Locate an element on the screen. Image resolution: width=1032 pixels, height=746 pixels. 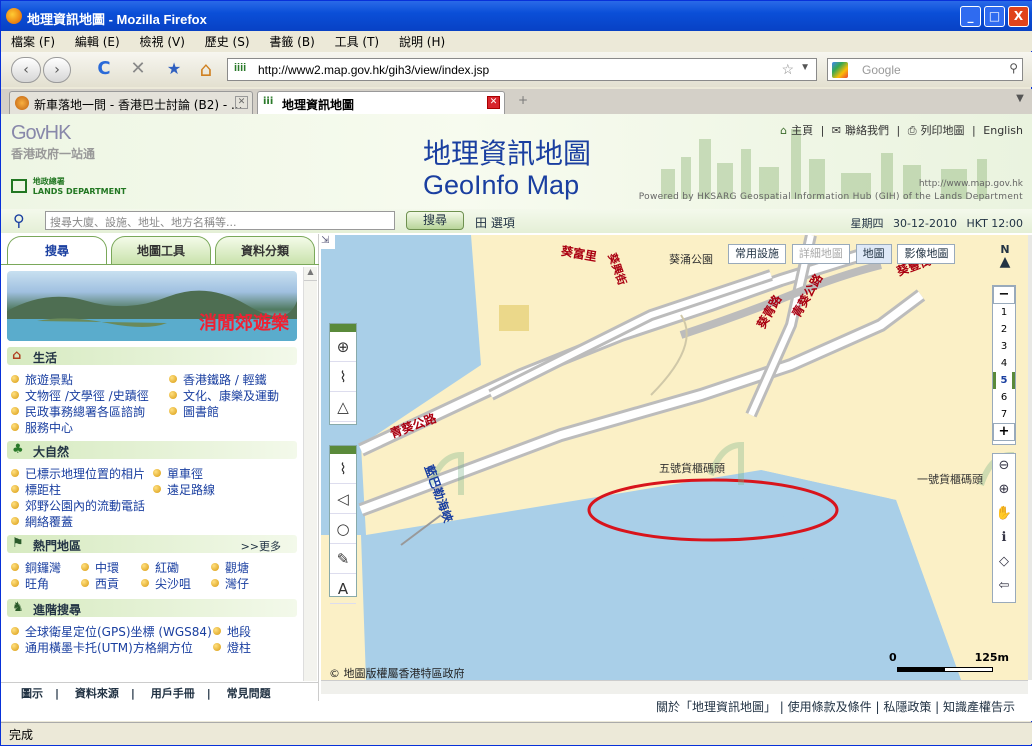
zoom-level-6: 6 is located at coordinates (1004, 397).